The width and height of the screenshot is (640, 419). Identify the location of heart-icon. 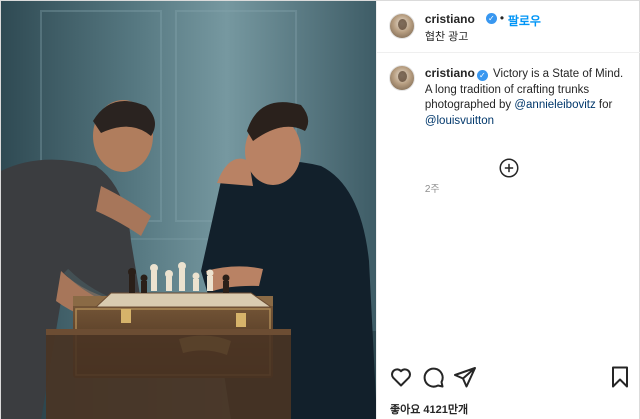
(401, 377).